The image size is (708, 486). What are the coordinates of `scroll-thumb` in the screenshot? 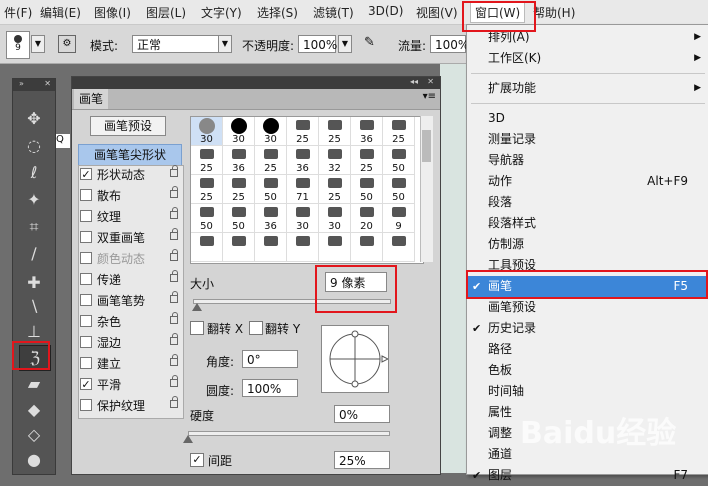 It's located at (426, 146).